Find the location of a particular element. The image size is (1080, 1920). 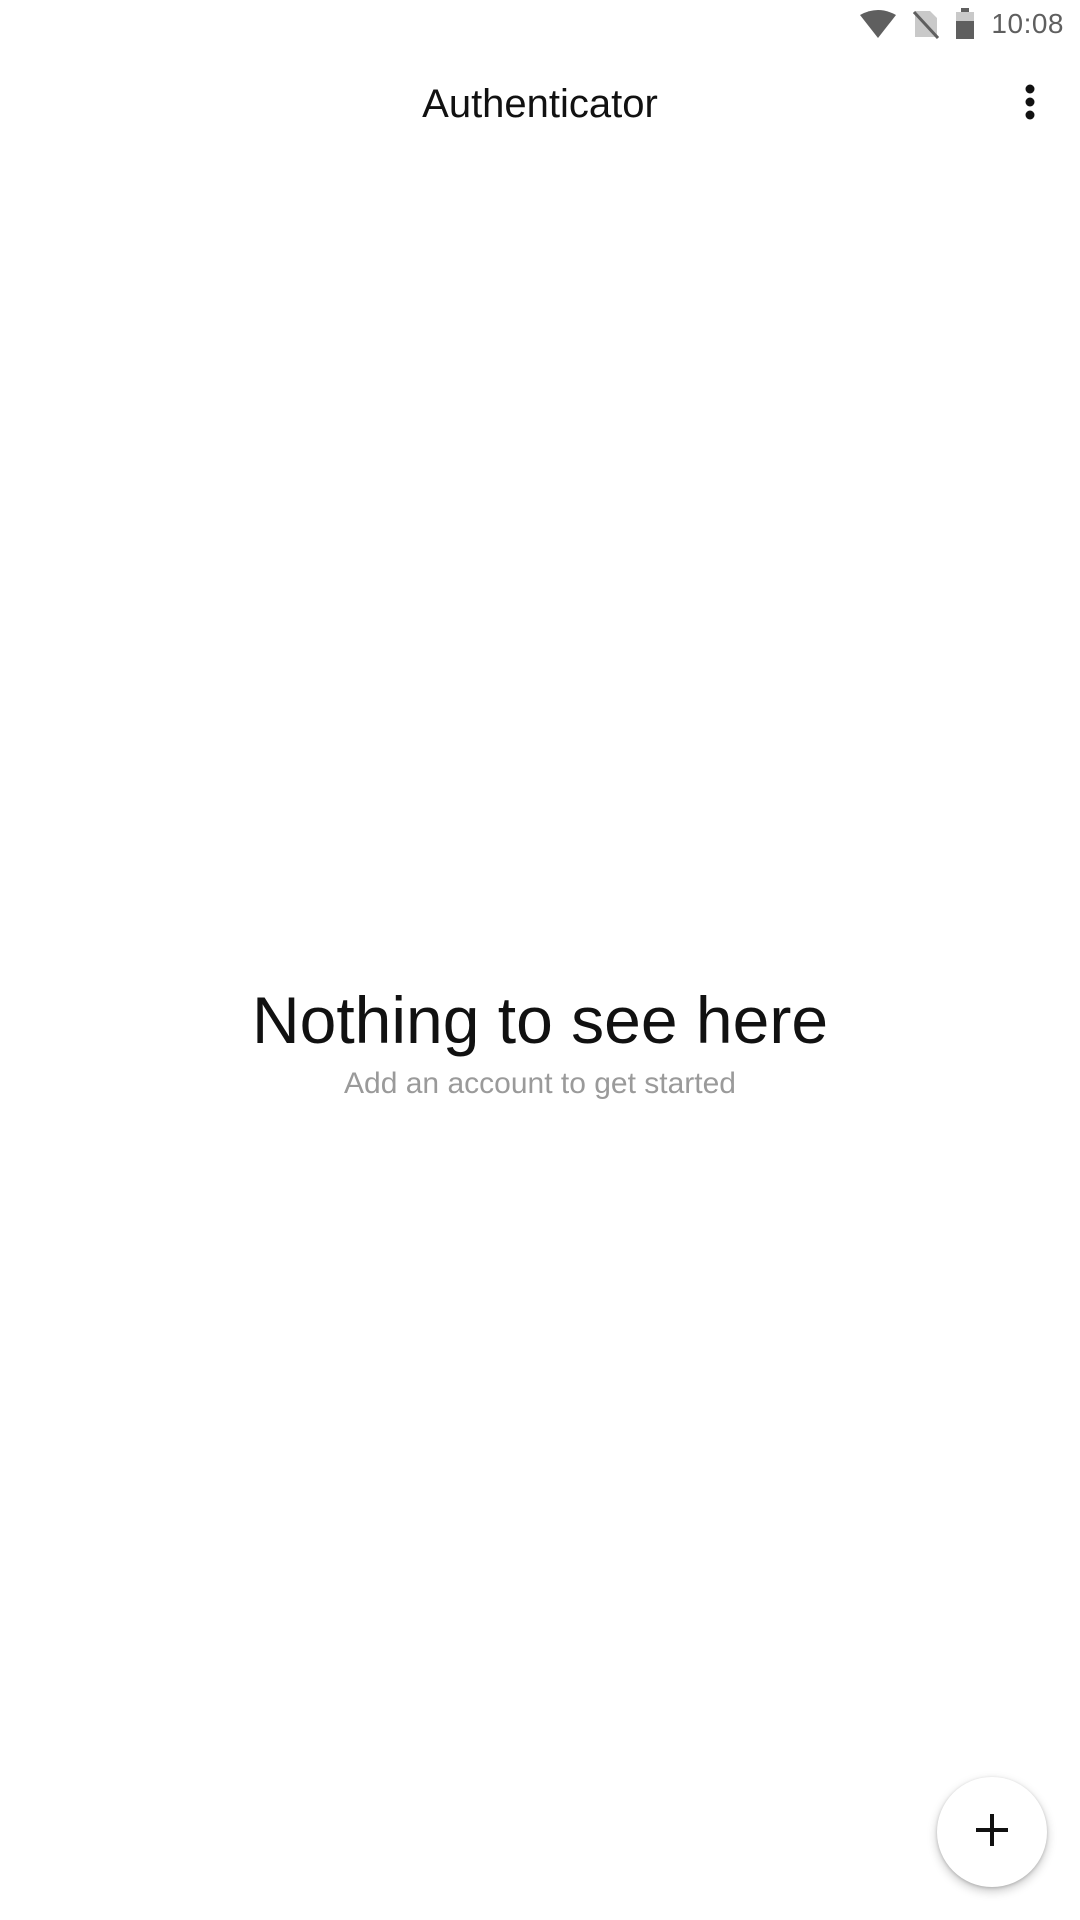

status-icons: 10:08 is located at coordinates (961, 24).